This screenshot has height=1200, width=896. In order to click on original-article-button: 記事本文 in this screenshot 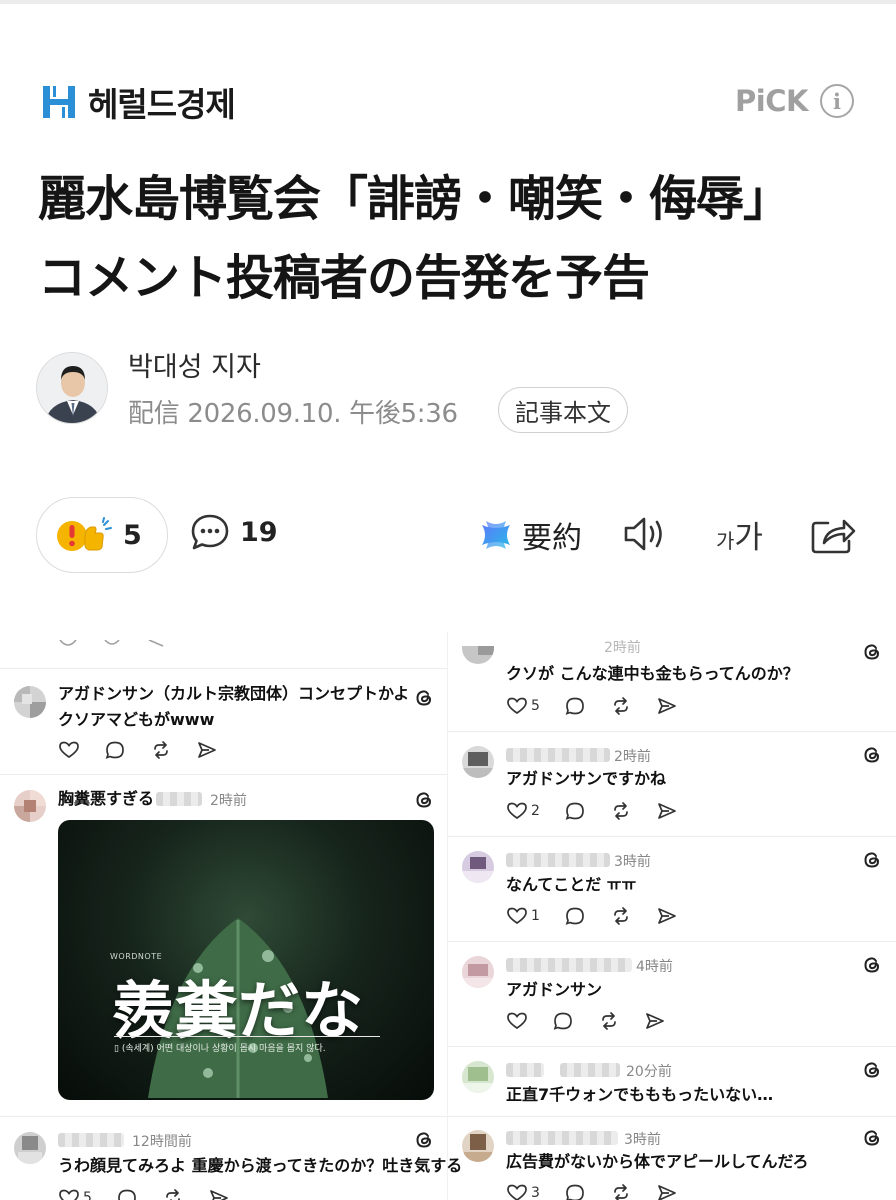, I will do `click(563, 410)`.